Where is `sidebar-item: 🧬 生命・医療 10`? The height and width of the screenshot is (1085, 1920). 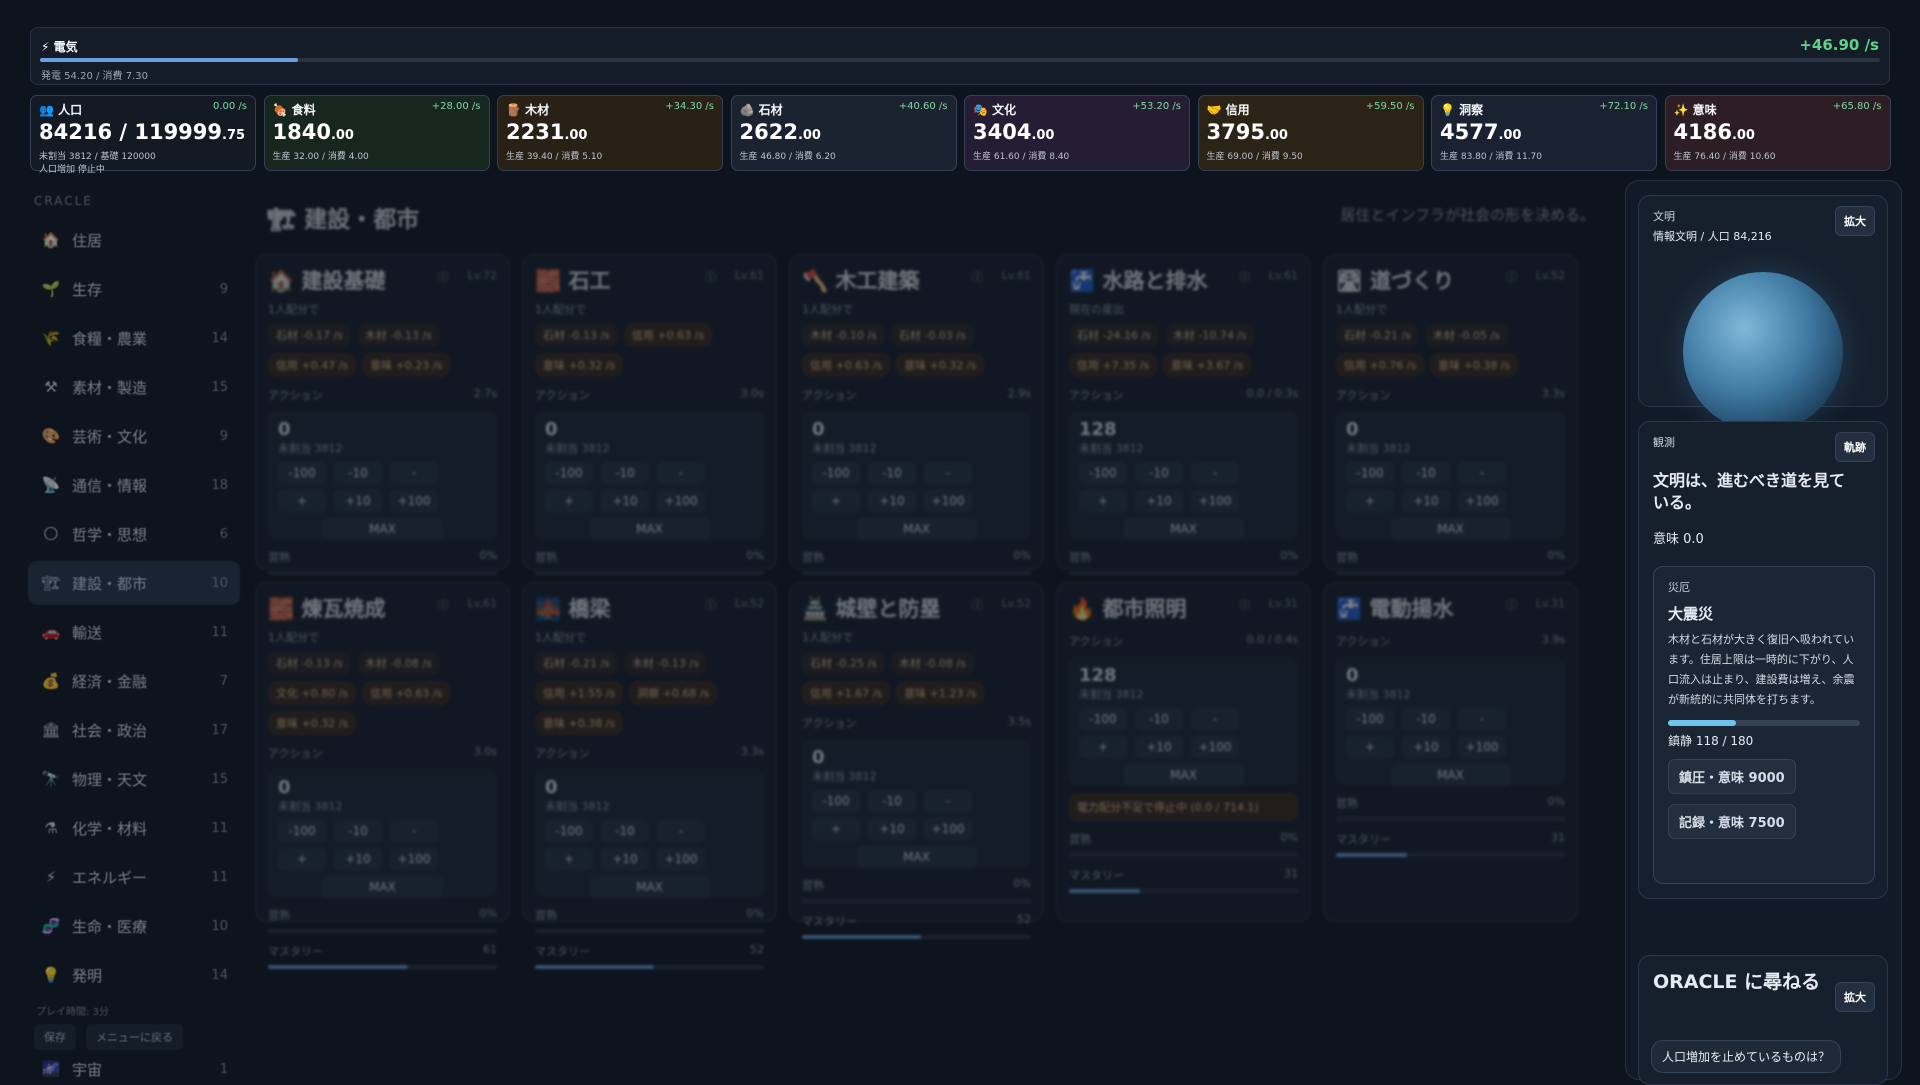 sidebar-item: 🧬 生命・医療 10 is located at coordinates (134, 926).